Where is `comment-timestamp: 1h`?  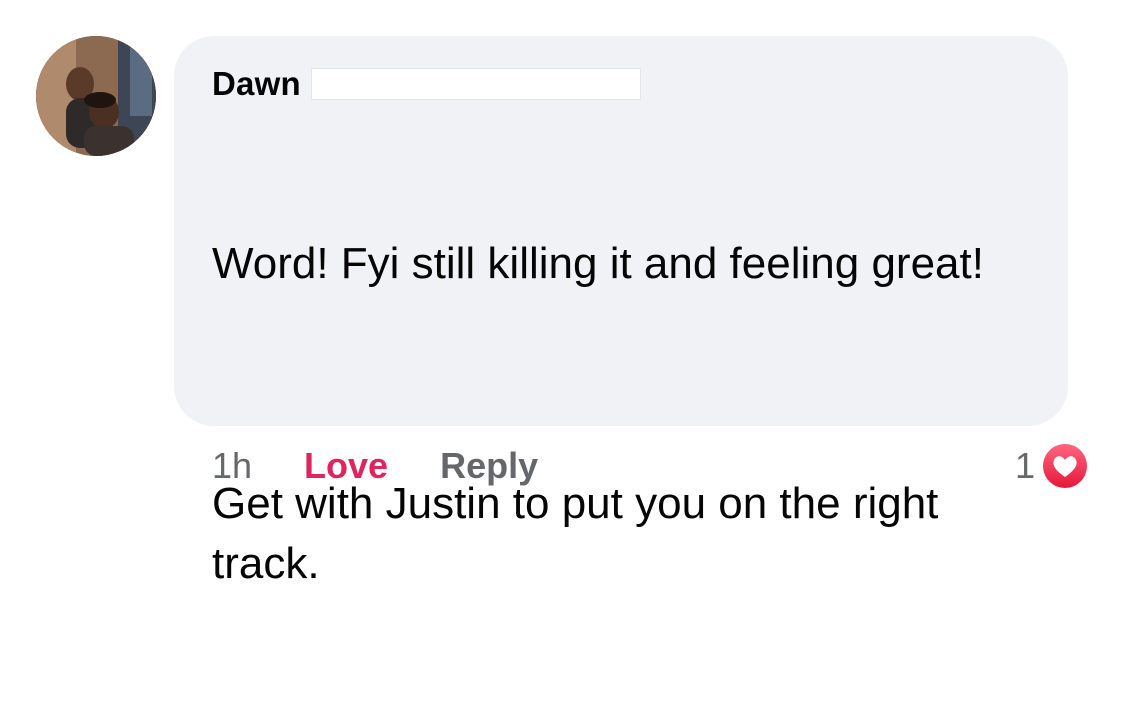
comment-timestamp: 1h is located at coordinates (232, 466).